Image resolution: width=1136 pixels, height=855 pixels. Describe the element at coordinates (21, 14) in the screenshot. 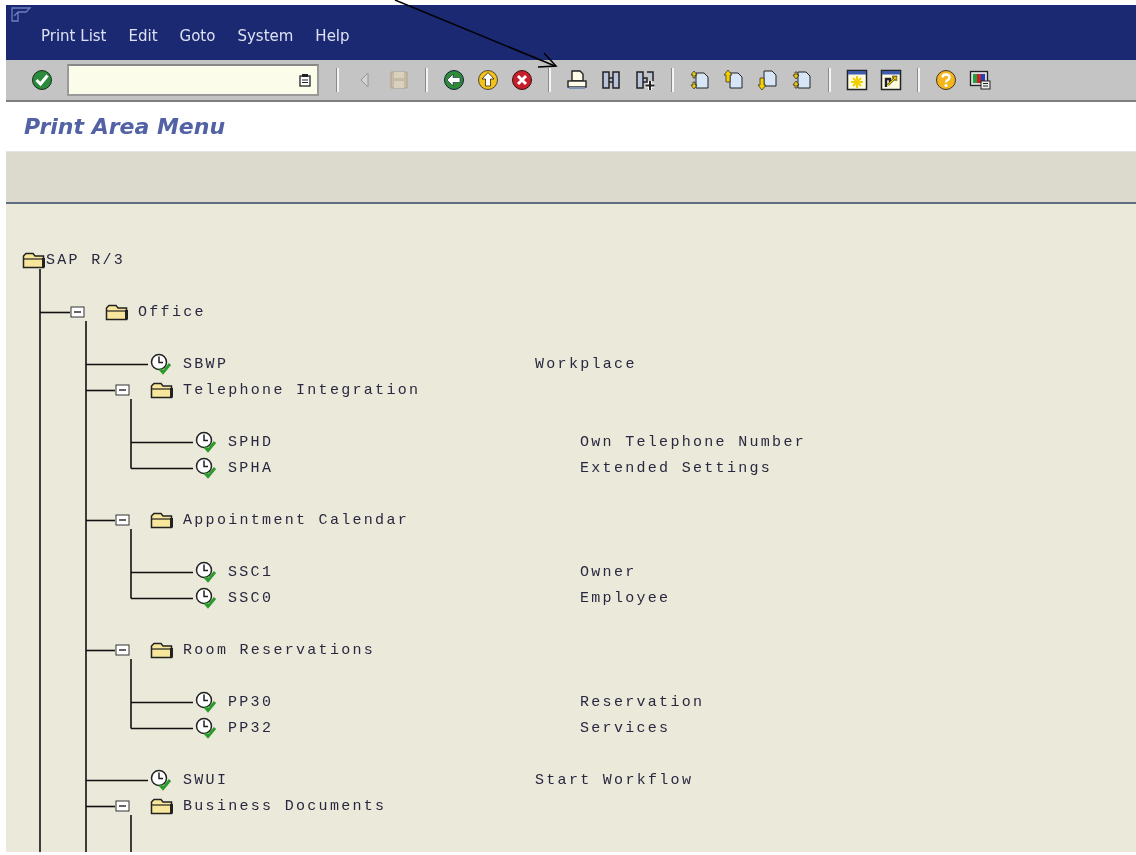

I see `system-menu-icon` at that location.